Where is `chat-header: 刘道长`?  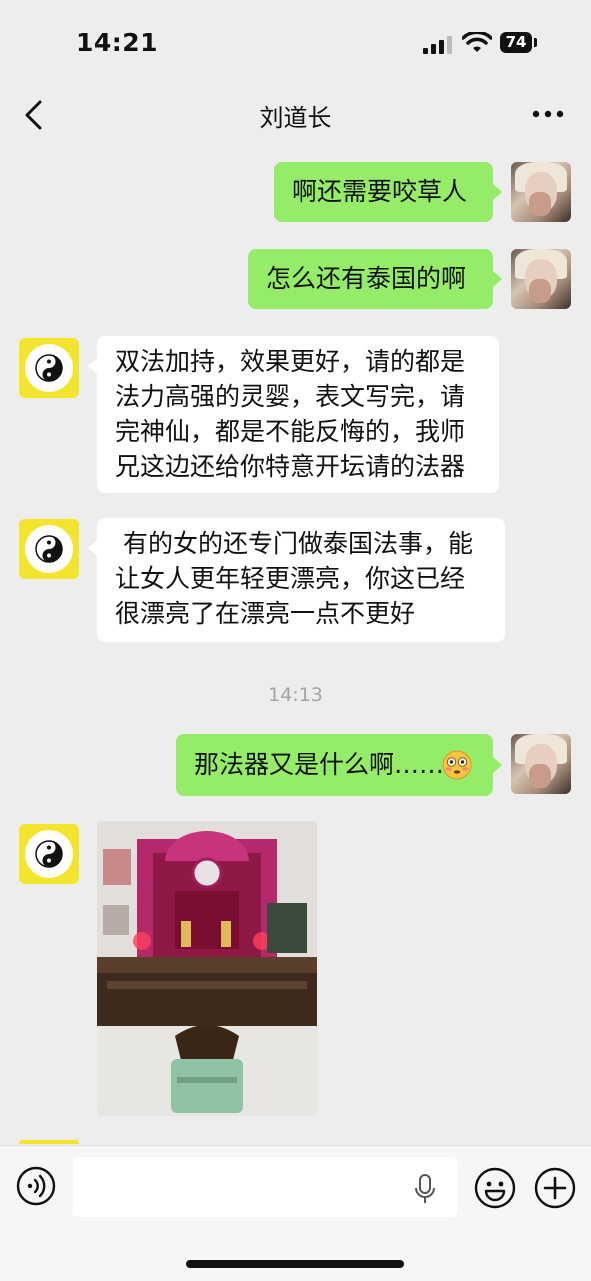 chat-header: 刘道长 is located at coordinates (295, 116).